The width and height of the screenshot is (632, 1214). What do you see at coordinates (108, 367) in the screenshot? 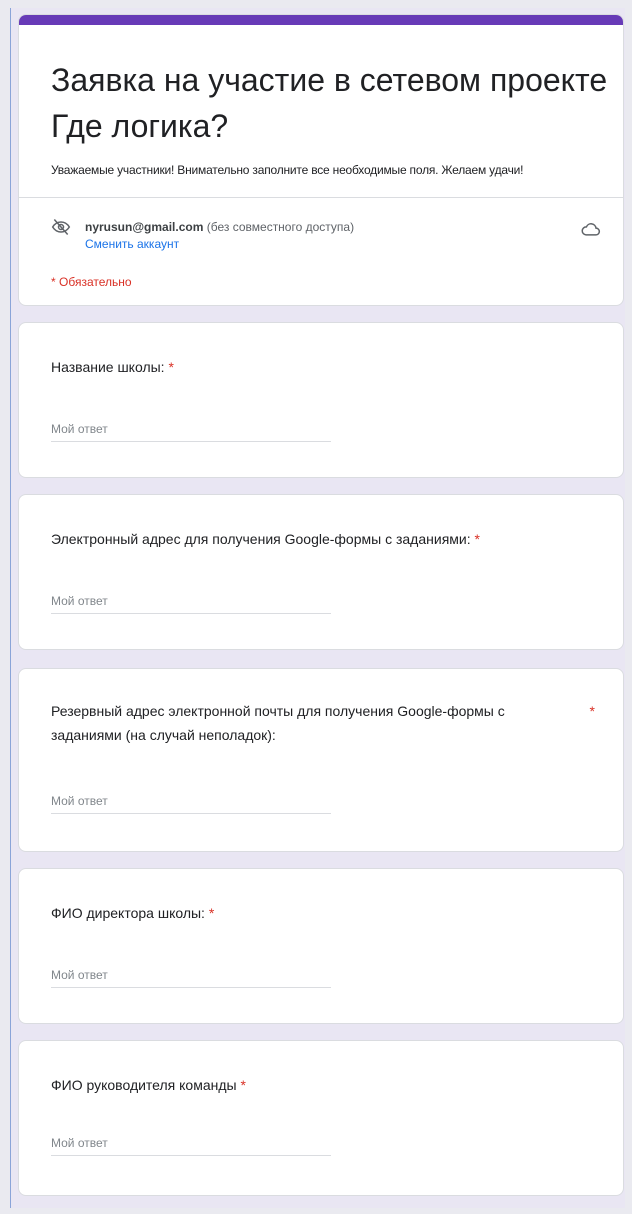
I see `question-text: Название школы:` at bounding box center [108, 367].